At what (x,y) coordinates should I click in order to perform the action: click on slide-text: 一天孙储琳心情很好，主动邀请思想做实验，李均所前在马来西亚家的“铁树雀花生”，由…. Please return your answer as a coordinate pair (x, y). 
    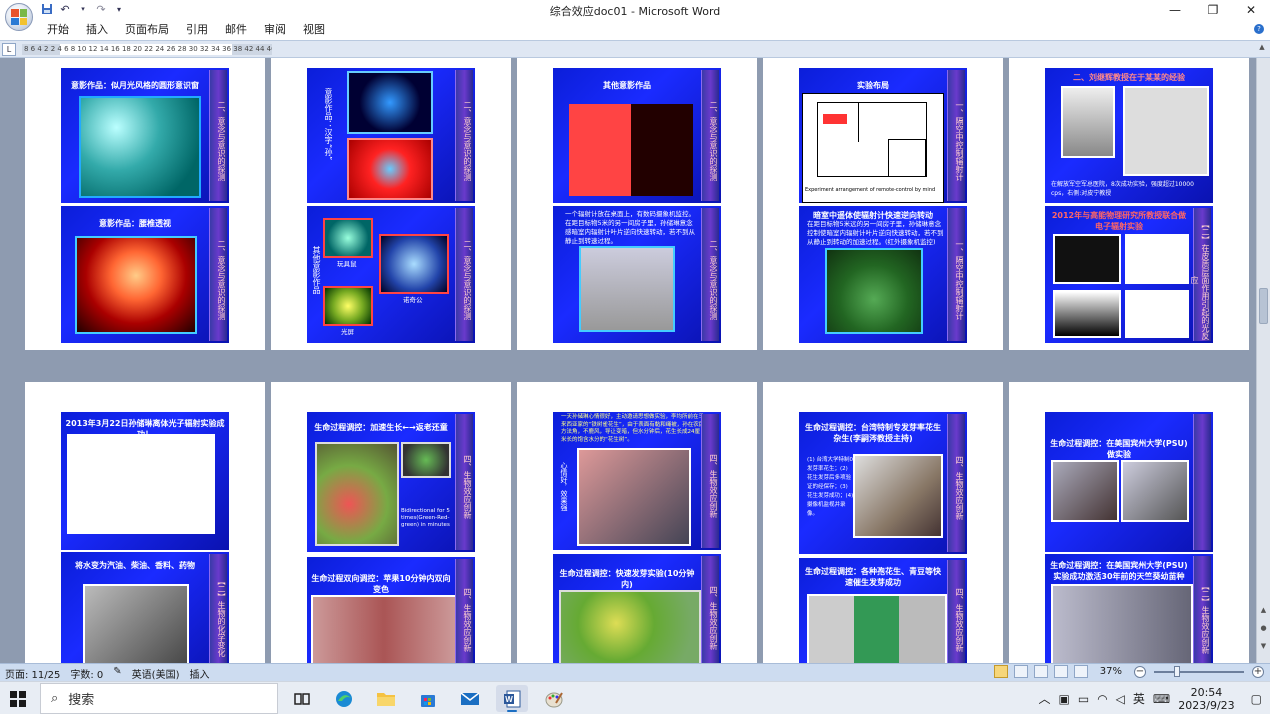
    Looking at the image, I should click on (633, 428).